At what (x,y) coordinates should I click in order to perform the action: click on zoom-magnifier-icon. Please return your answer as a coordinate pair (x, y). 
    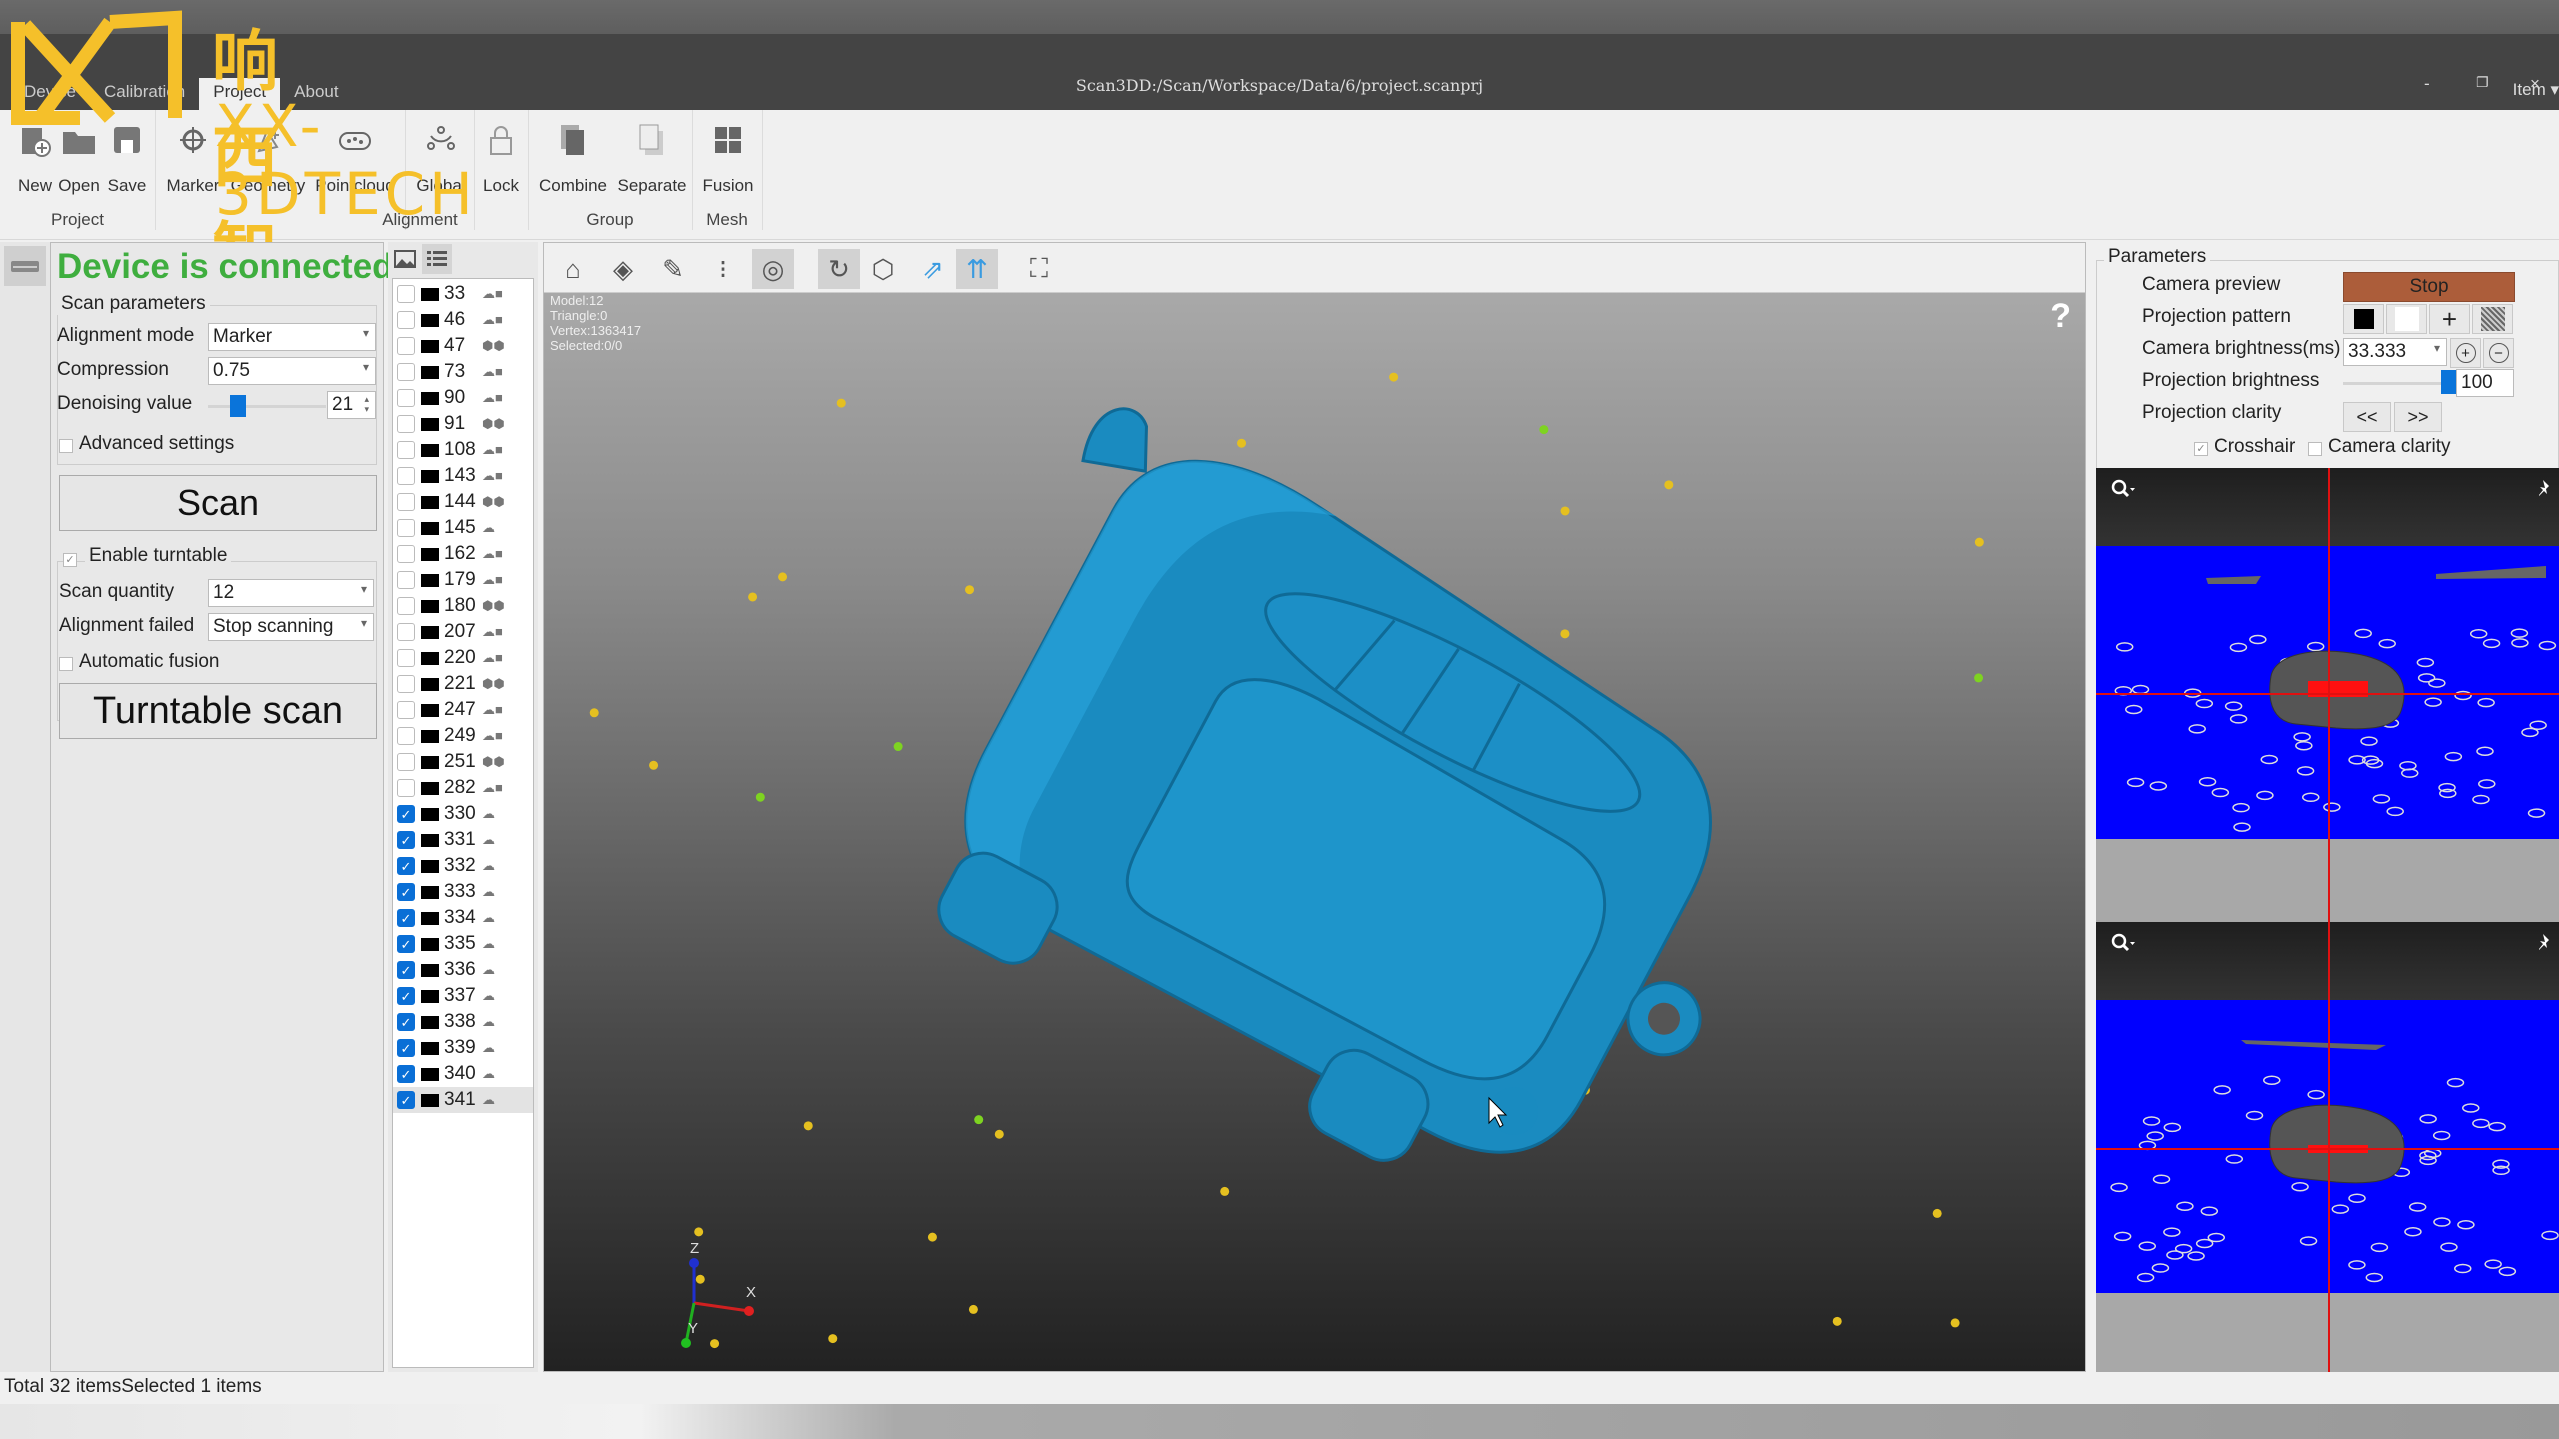
    Looking at the image, I should click on (2125, 943).